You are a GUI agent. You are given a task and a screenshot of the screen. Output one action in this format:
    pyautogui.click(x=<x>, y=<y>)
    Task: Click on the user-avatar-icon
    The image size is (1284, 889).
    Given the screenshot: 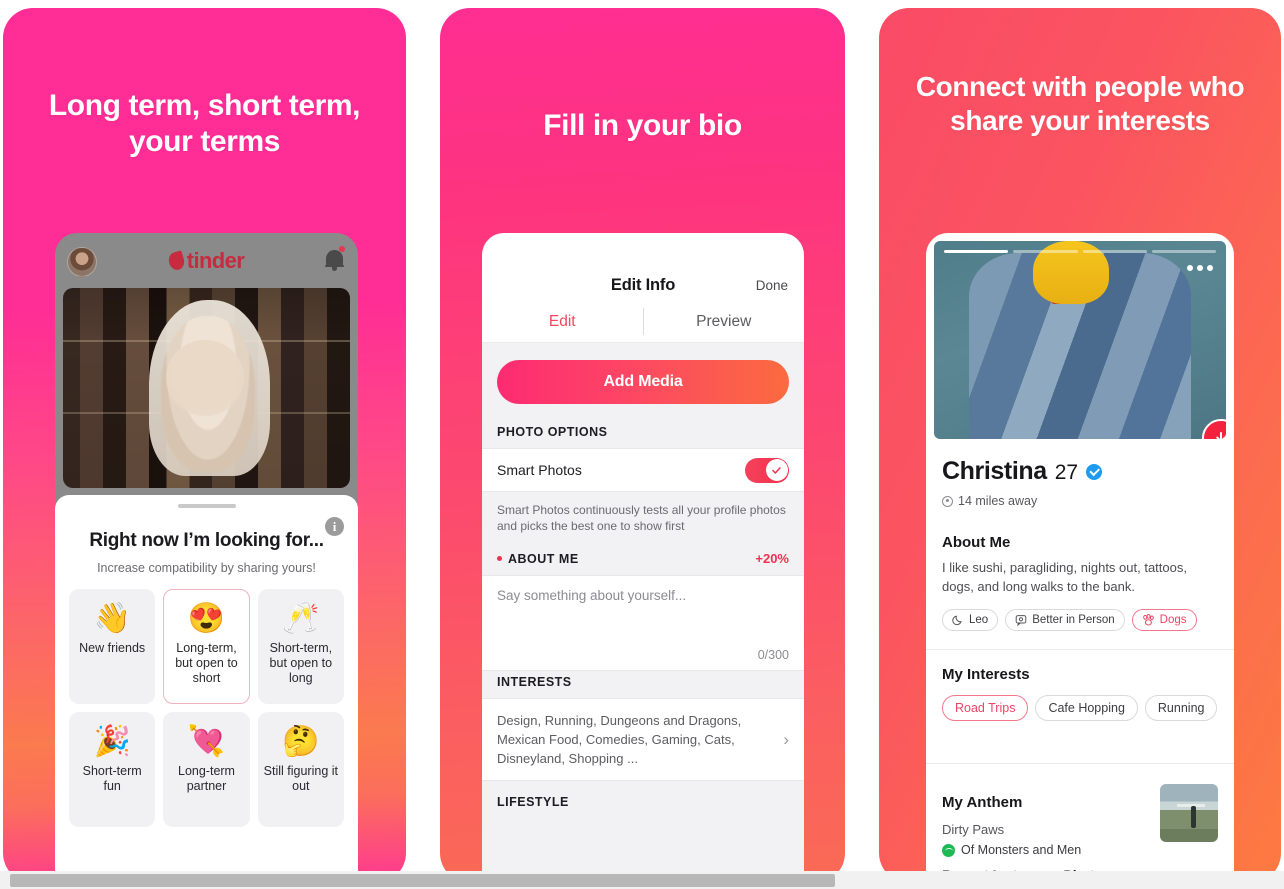 What is the action you would take?
    pyautogui.click(x=82, y=262)
    